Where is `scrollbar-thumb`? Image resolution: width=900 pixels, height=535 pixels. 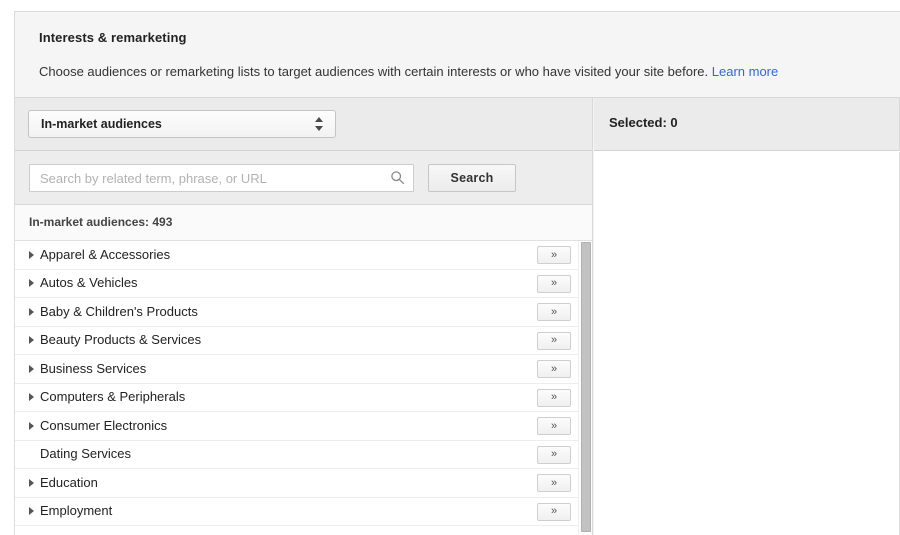
scrollbar-thumb is located at coordinates (586, 387).